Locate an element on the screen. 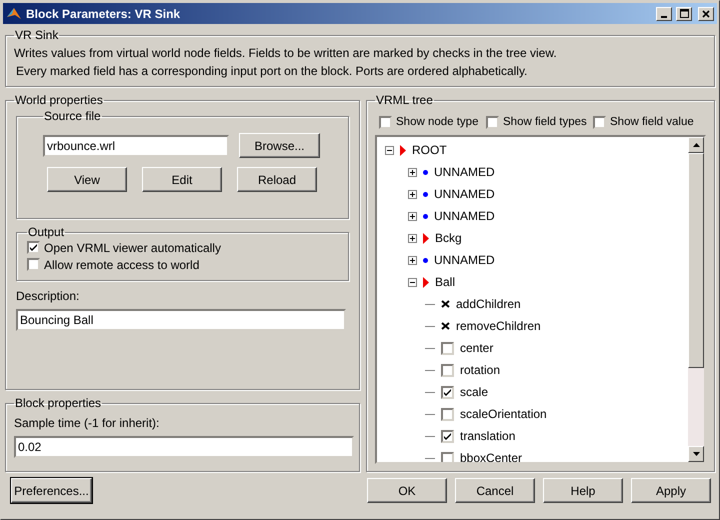  maximize-icon is located at coordinates (684, 13).